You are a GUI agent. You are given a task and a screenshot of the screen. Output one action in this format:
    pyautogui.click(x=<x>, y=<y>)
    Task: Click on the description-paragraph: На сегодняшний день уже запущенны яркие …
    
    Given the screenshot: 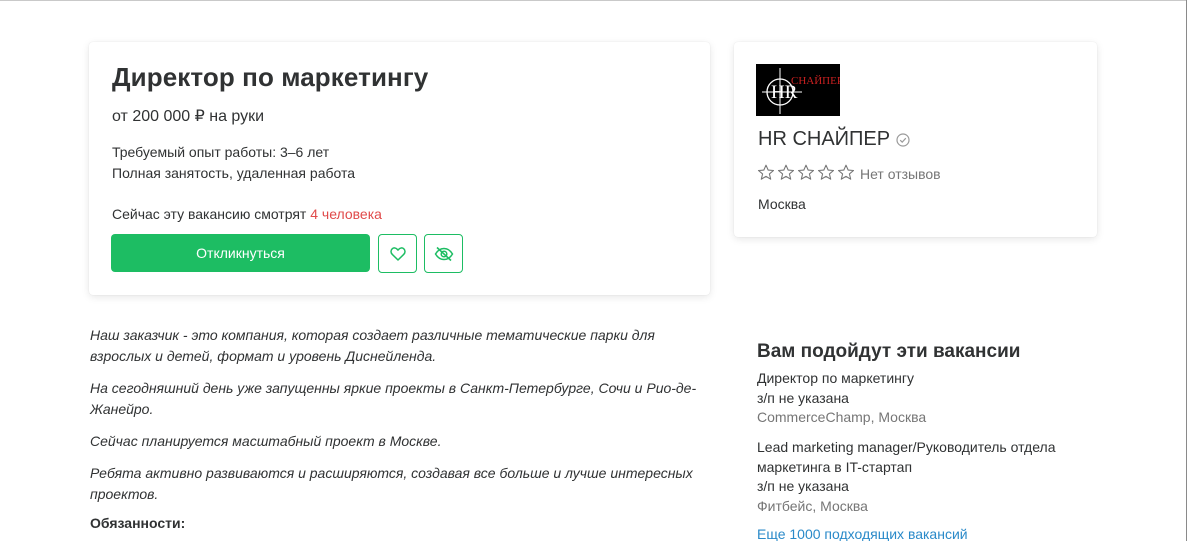 What is the action you would take?
    pyautogui.click(x=393, y=398)
    